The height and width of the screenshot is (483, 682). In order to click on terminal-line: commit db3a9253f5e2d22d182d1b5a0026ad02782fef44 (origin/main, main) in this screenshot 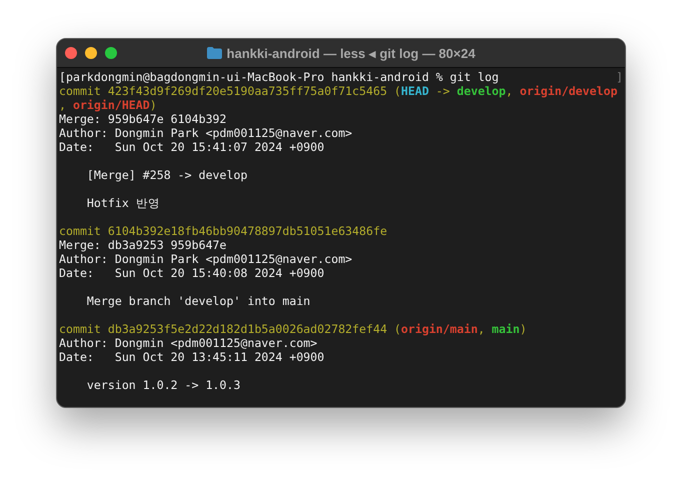, I will do `click(293, 329)`.